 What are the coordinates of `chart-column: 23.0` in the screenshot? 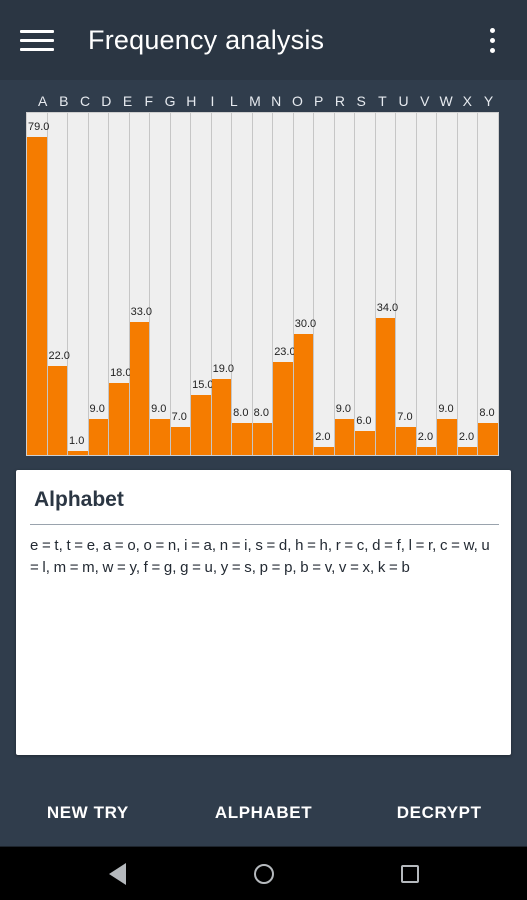 It's located at (284, 284).